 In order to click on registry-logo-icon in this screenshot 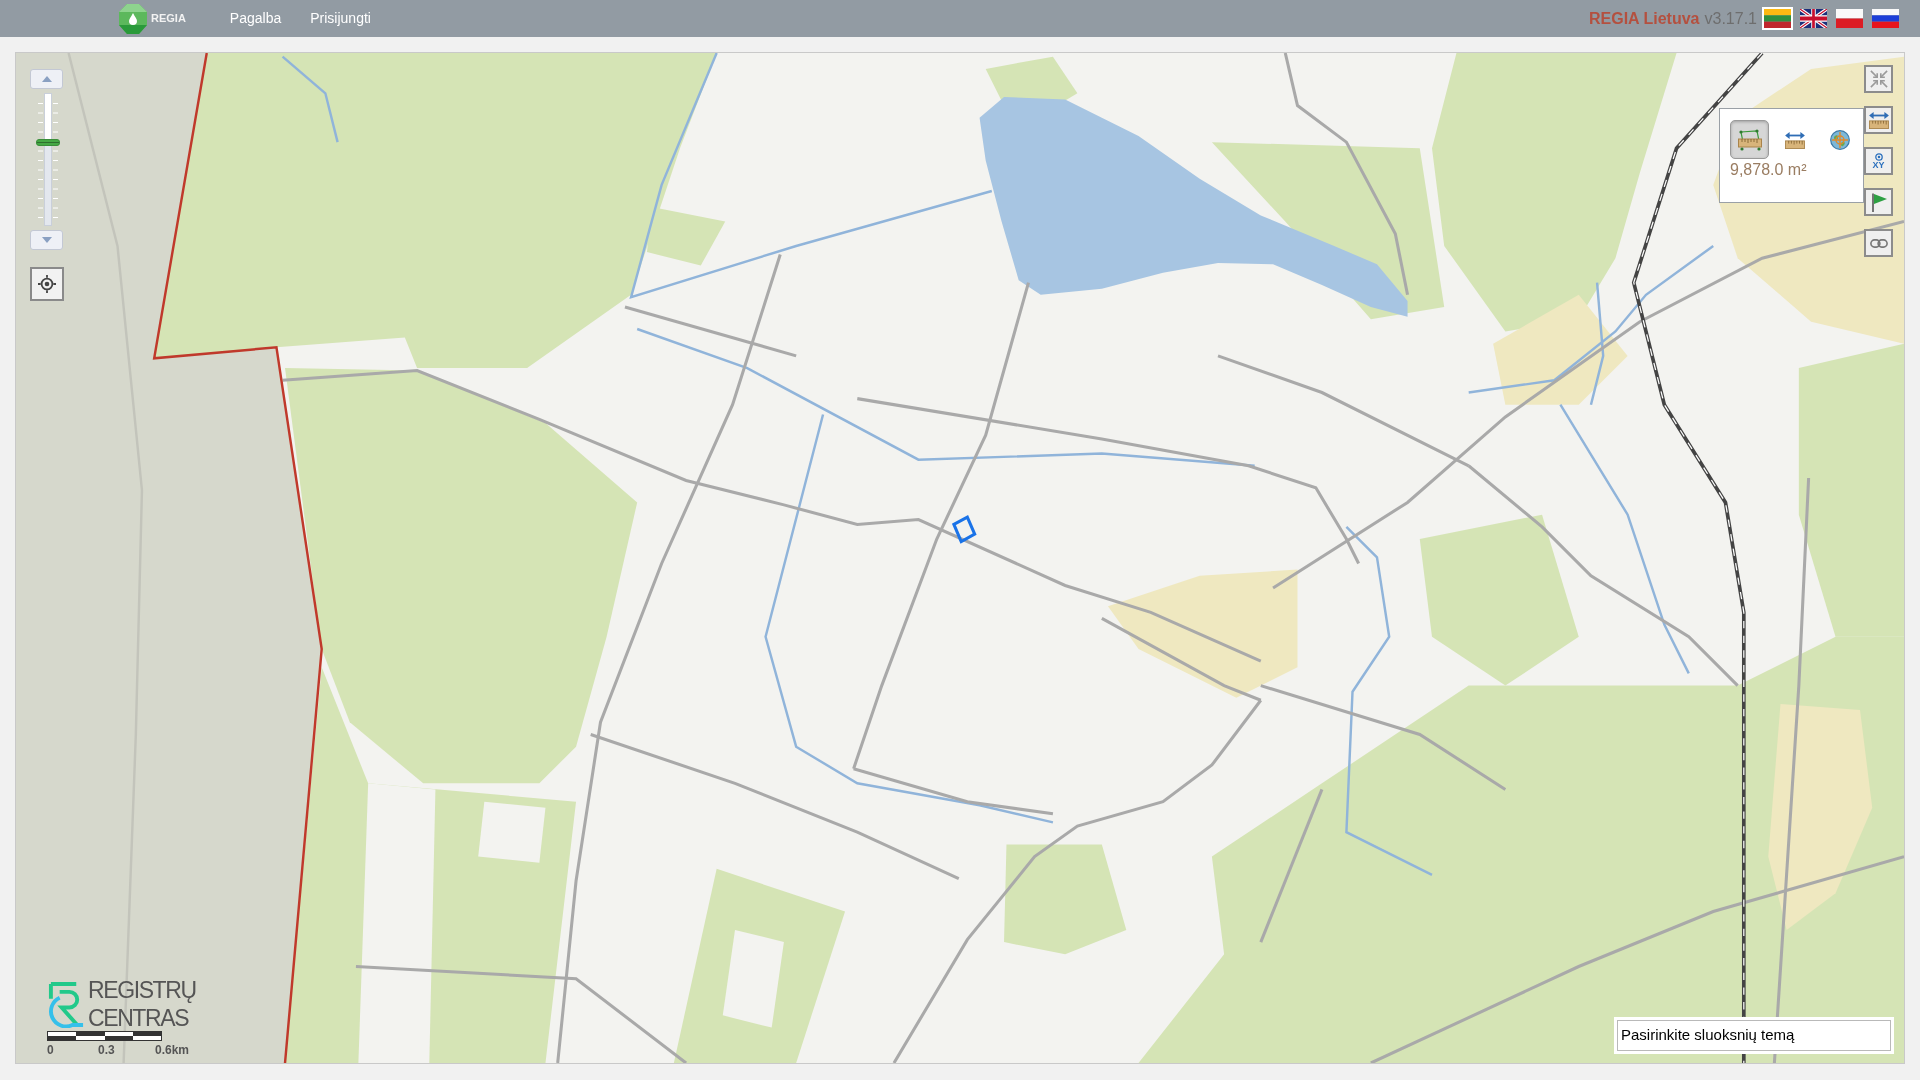, I will do `click(66, 1004)`.